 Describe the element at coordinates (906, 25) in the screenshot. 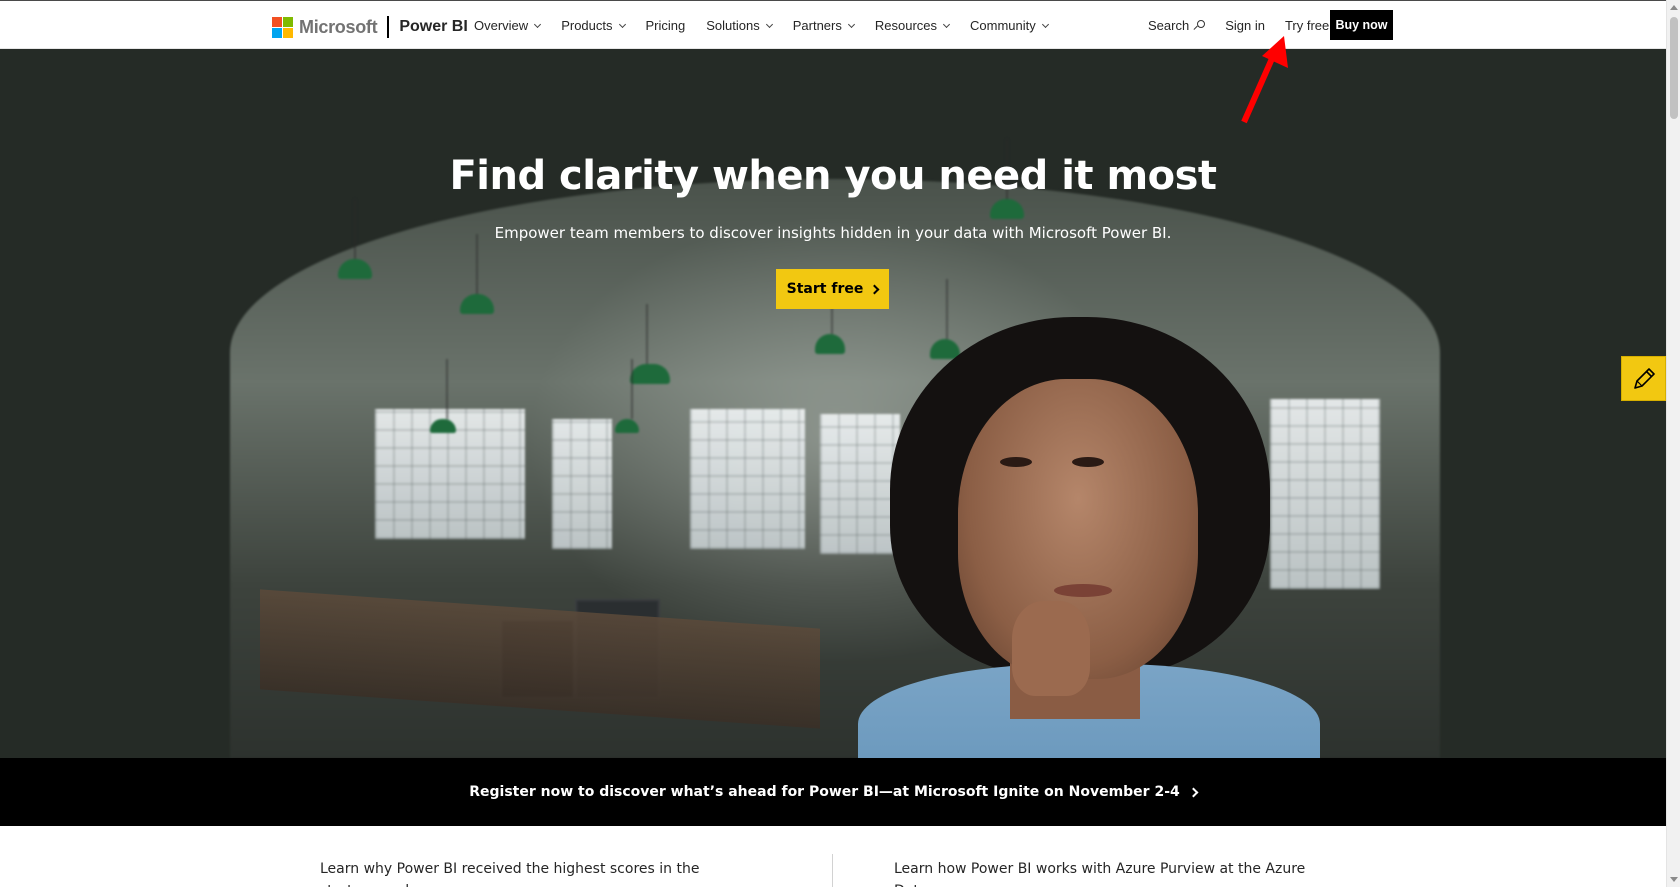

I see `nav-item-label: Resources` at that location.